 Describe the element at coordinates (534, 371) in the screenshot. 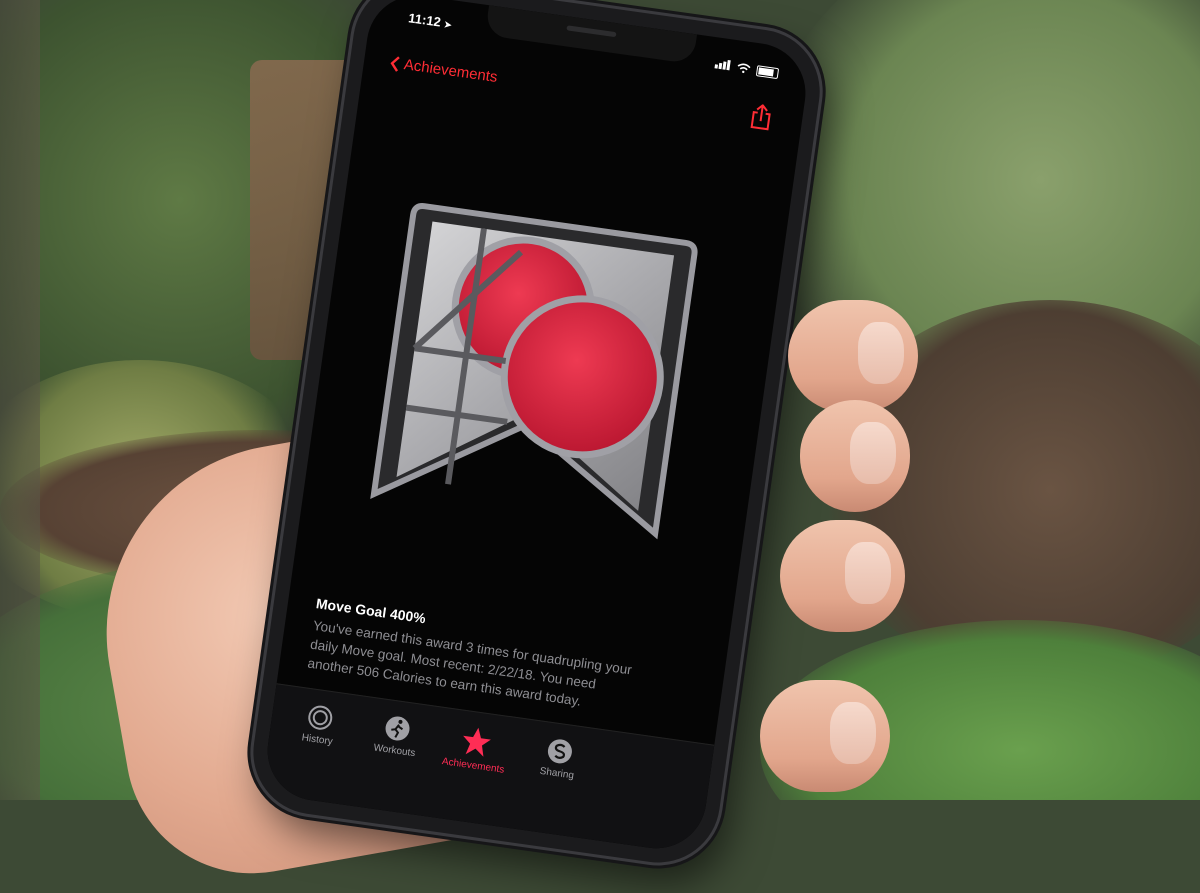

I see `move-goal-400-badge` at that location.